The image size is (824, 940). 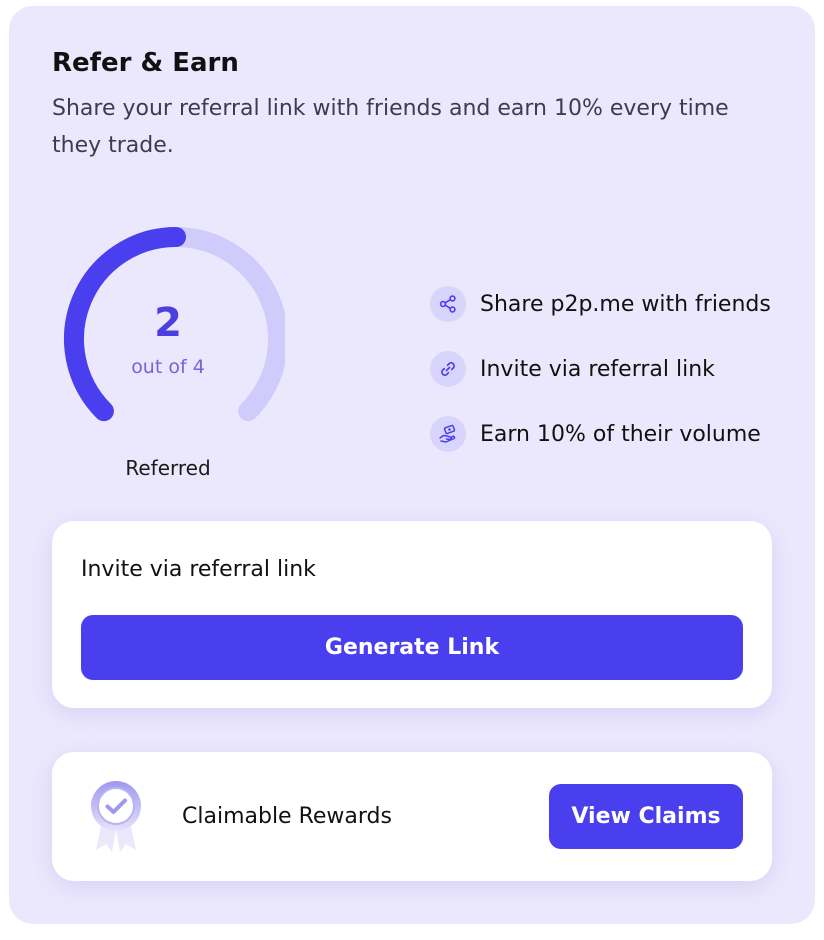 What do you see at coordinates (198, 569) in the screenshot?
I see `invite-label: Invite via referral link` at bounding box center [198, 569].